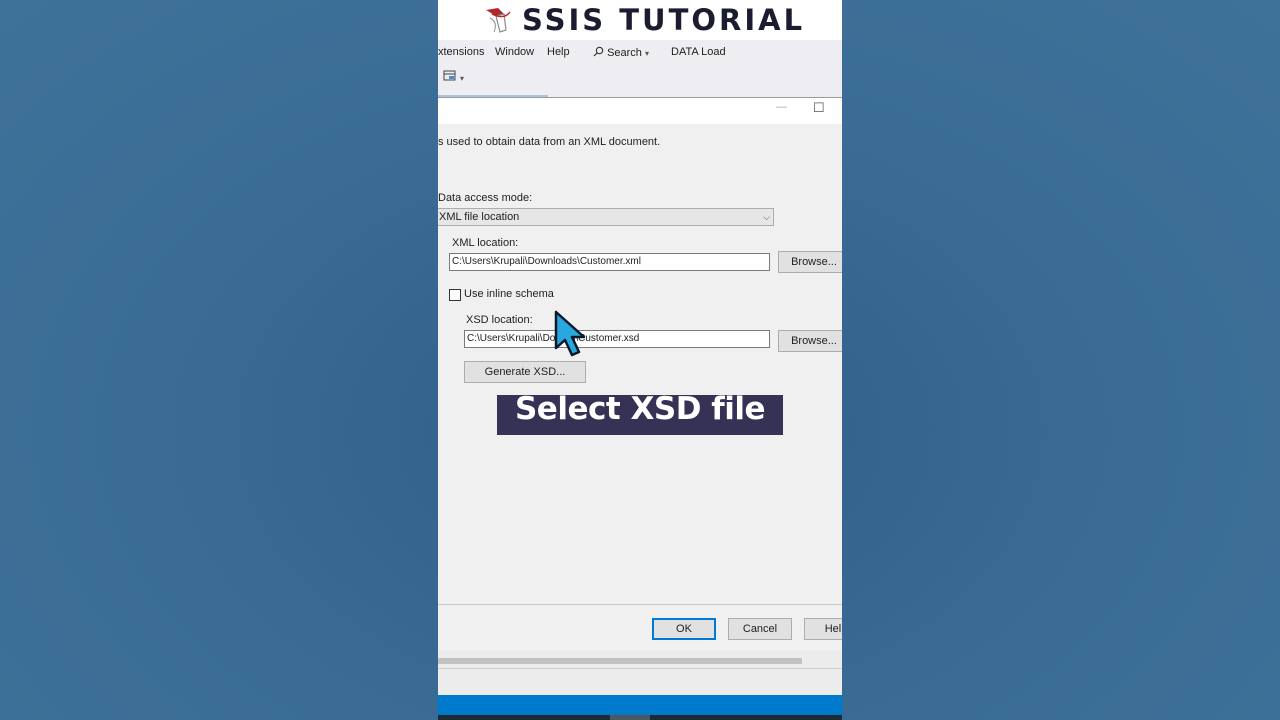  I want to click on menu-bar: xtensions Window Help Search ▾ DATA Load, so click(640, 52).